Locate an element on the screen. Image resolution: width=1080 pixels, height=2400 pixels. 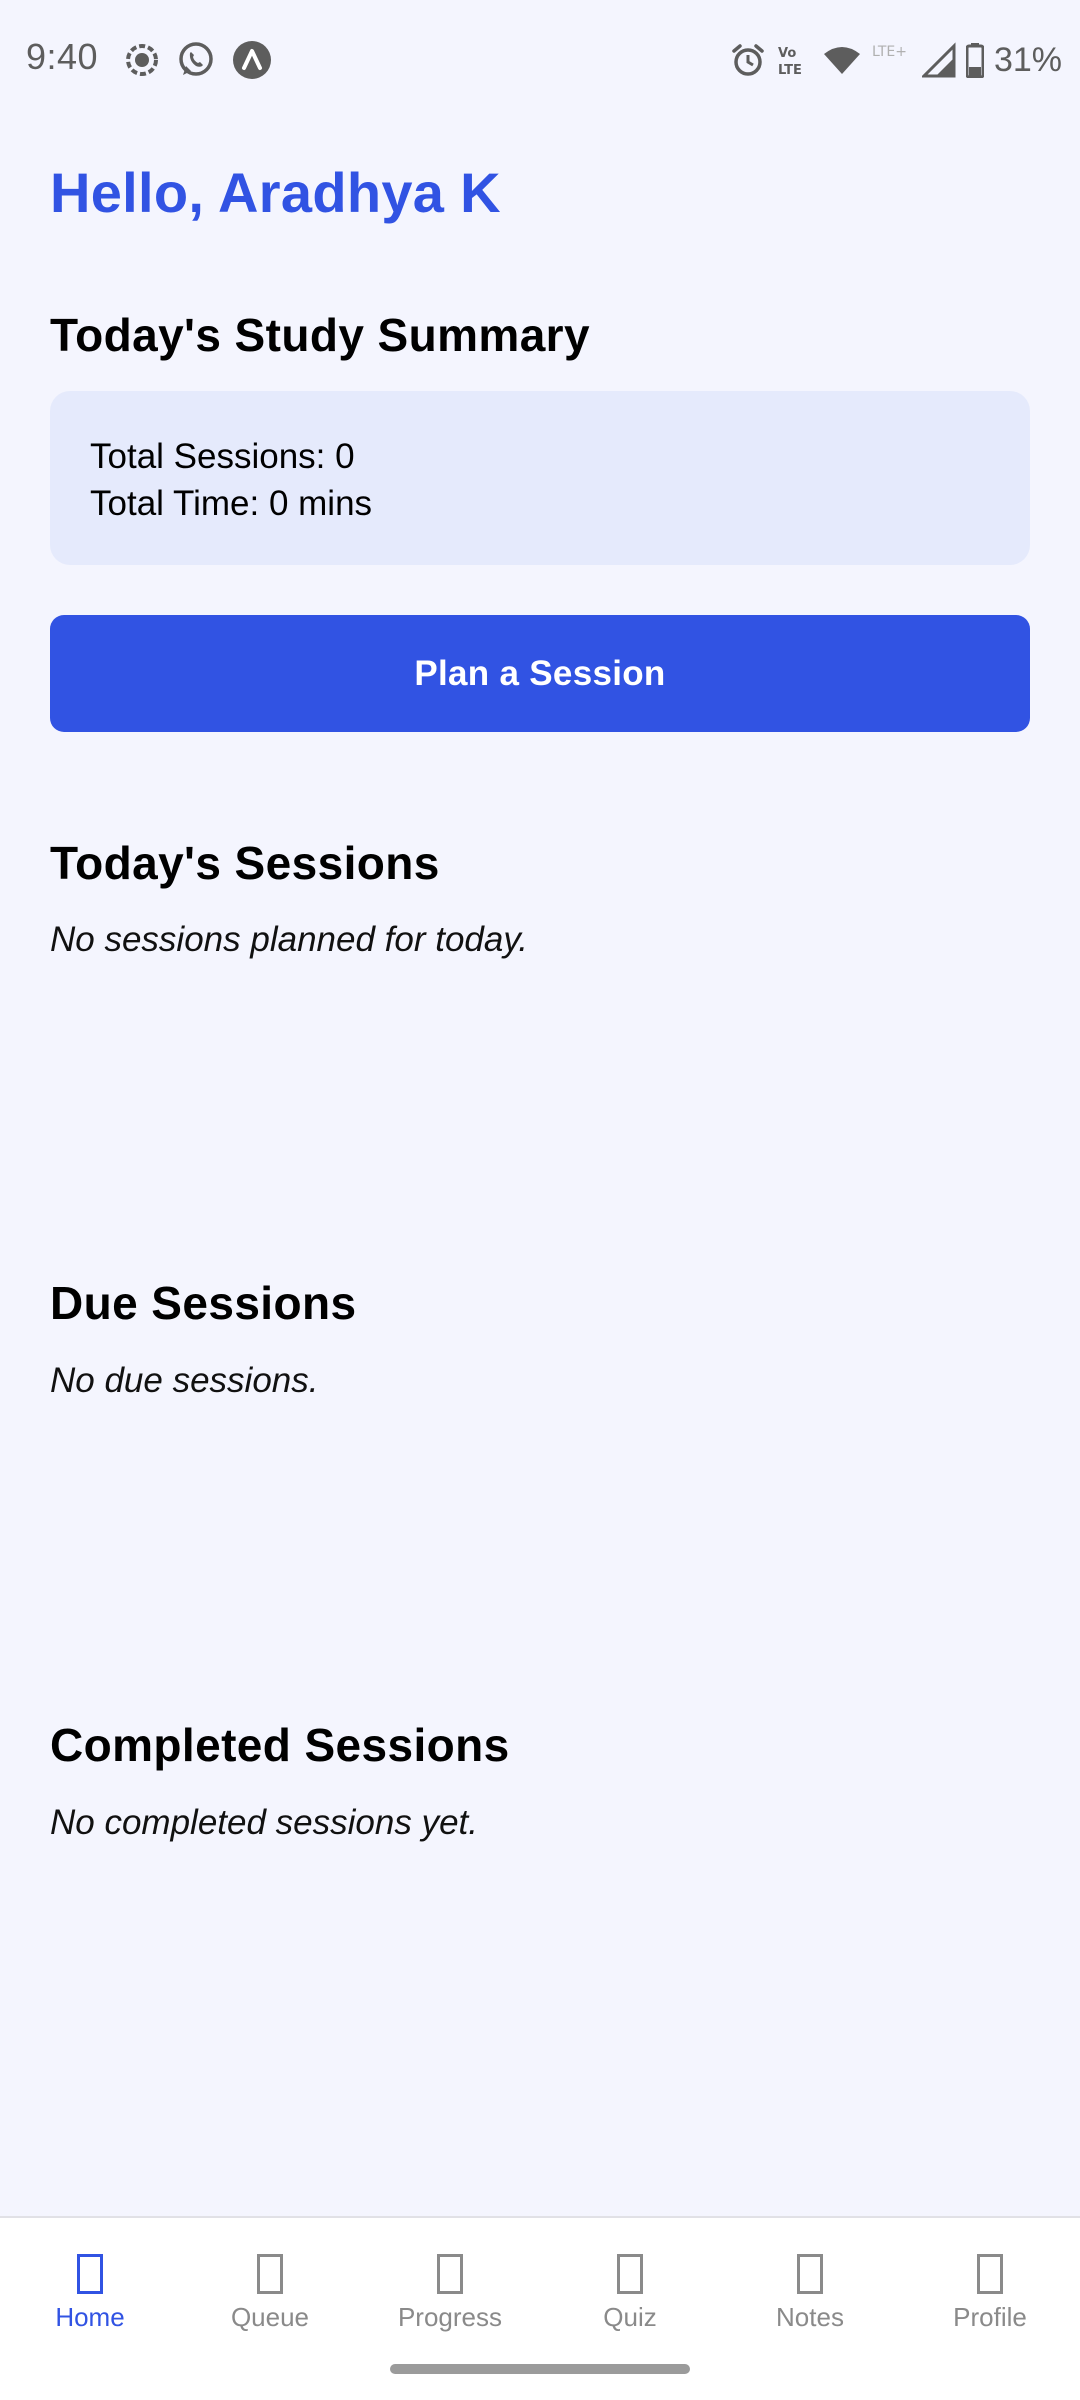
progress-icon is located at coordinates (450, 2274).